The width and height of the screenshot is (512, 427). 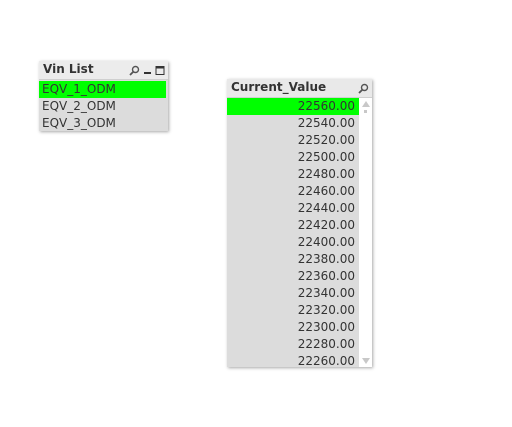 I want to click on scroll-down-arrow-icon, so click(x=366, y=361).